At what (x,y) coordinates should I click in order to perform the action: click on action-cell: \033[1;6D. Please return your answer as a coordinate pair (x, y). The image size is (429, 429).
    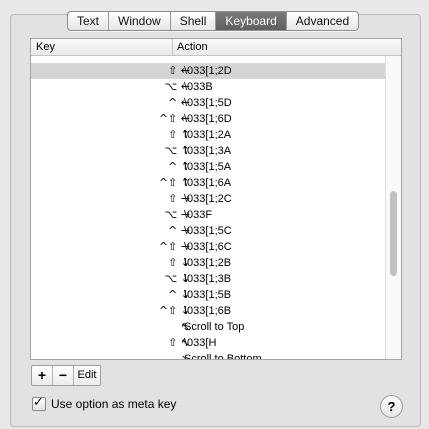
    Looking at the image, I should click on (208, 119).